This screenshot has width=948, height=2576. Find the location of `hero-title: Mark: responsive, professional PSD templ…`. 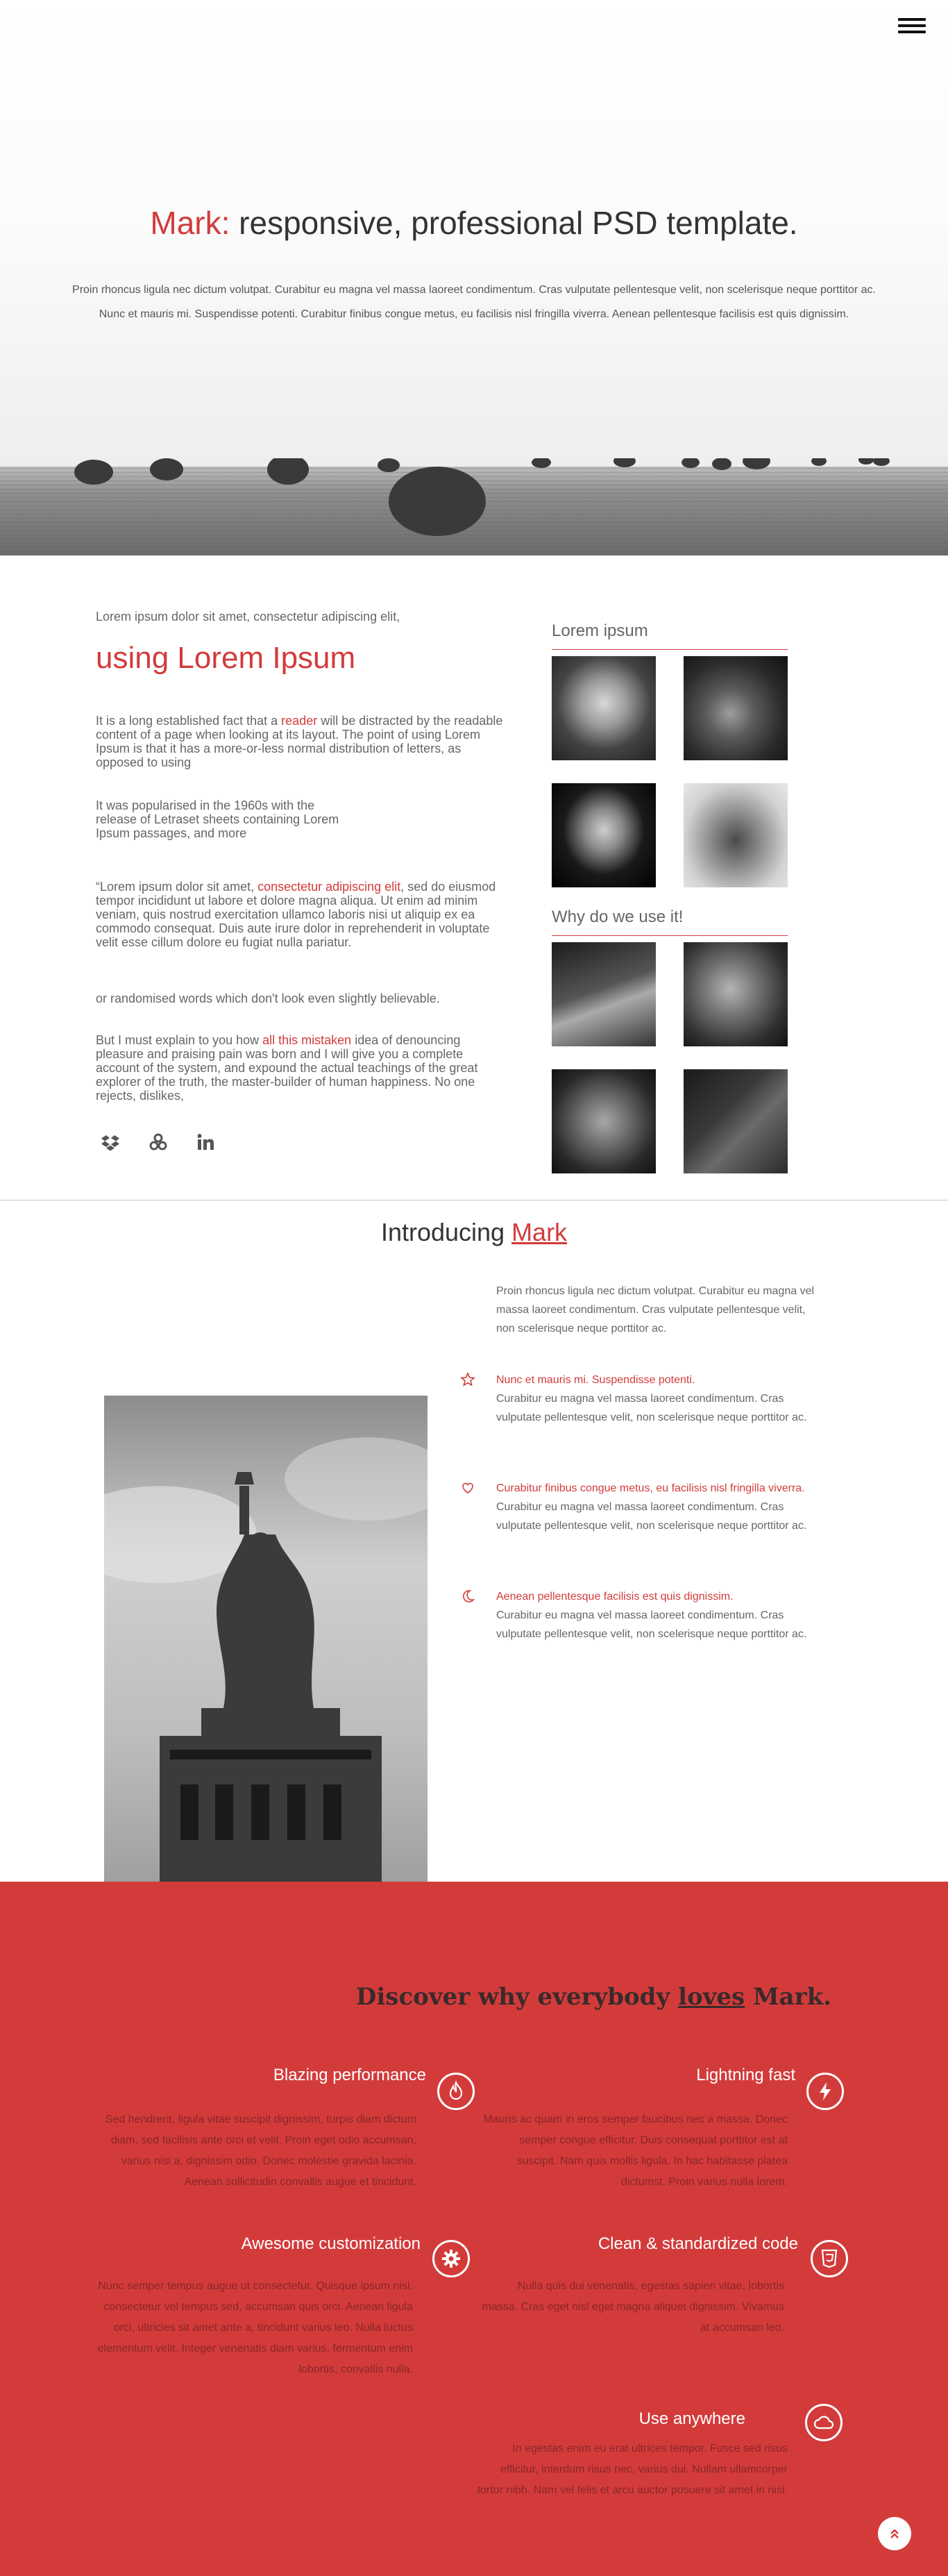

hero-title: Mark: responsive, professional PSD templ… is located at coordinates (474, 223).